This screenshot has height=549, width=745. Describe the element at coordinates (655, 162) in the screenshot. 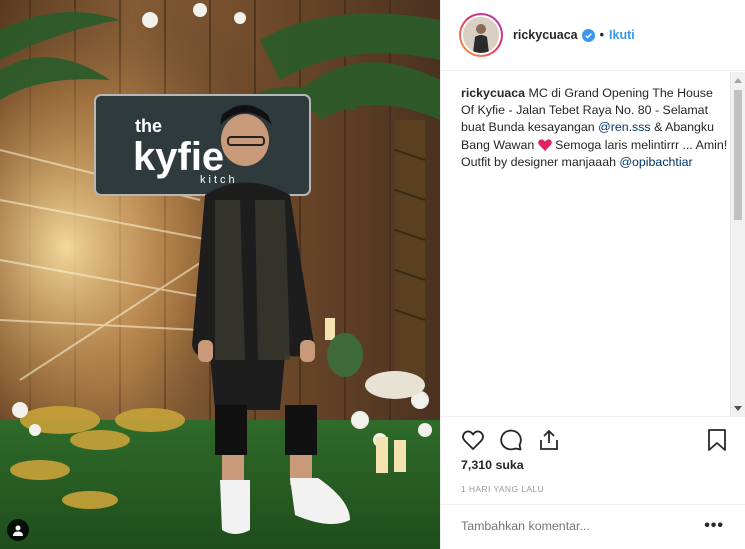

I see `mention-link-opibachtiar: @opibachtiar` at that location.